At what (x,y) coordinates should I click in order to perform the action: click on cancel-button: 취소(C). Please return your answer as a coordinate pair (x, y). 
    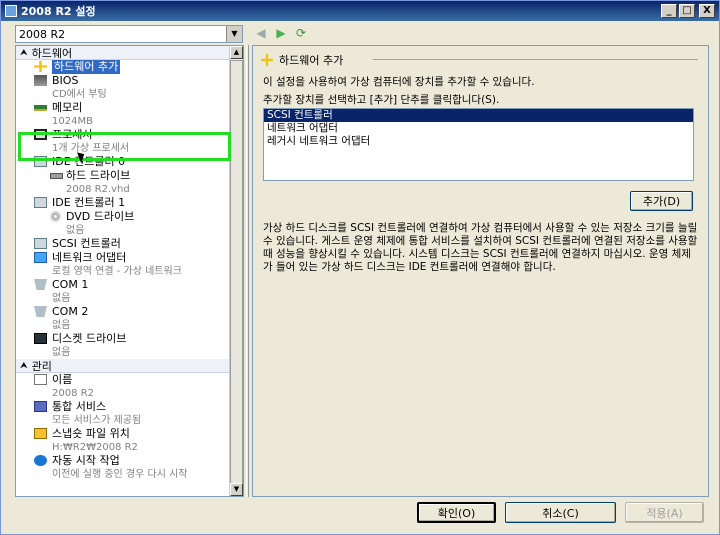
    Looking at the image, I should click on (560, 512).